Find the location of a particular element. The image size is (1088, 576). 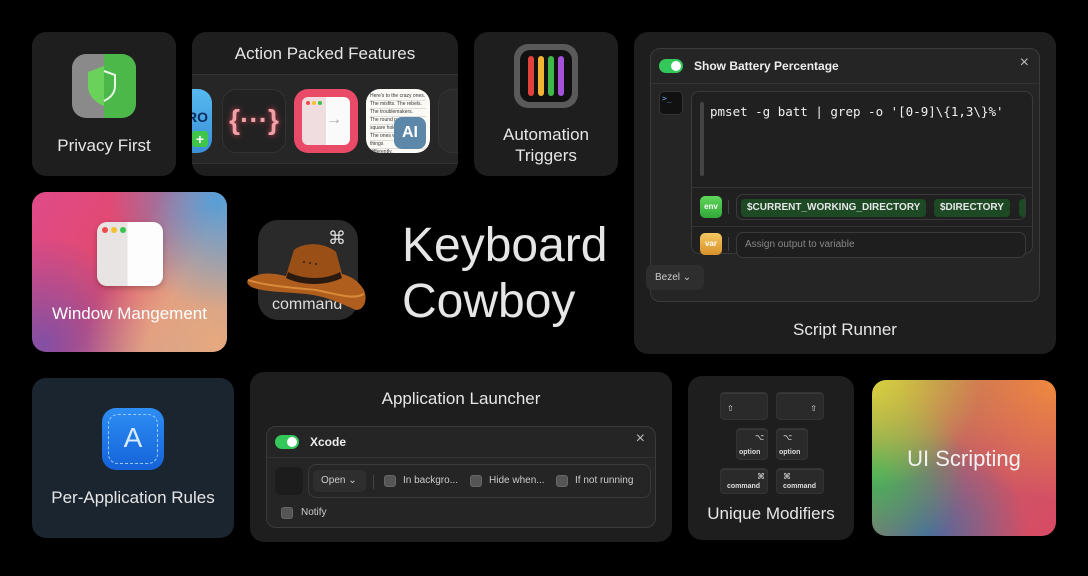

ui-scripting-card: UI Scripting is located at coordinates (964, 458).